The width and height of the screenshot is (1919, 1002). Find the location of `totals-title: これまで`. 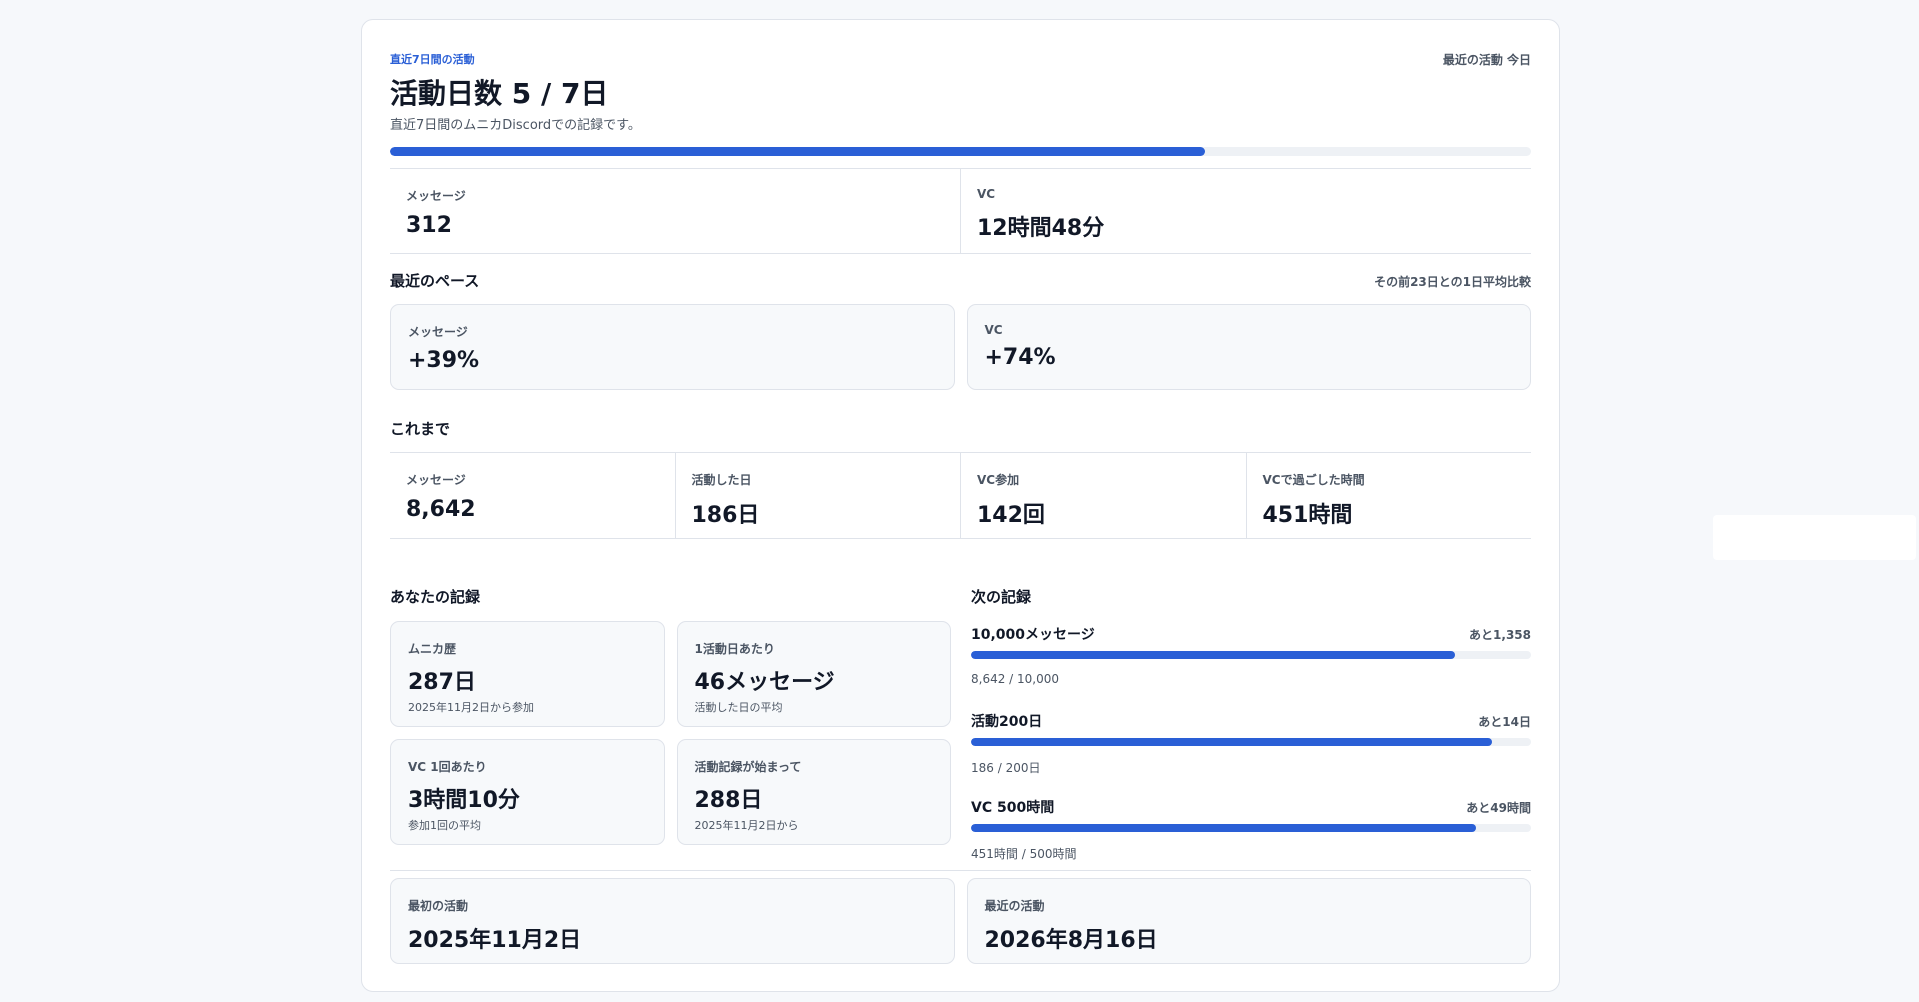

totals-title: これまで is located at coordinates (420, 429).